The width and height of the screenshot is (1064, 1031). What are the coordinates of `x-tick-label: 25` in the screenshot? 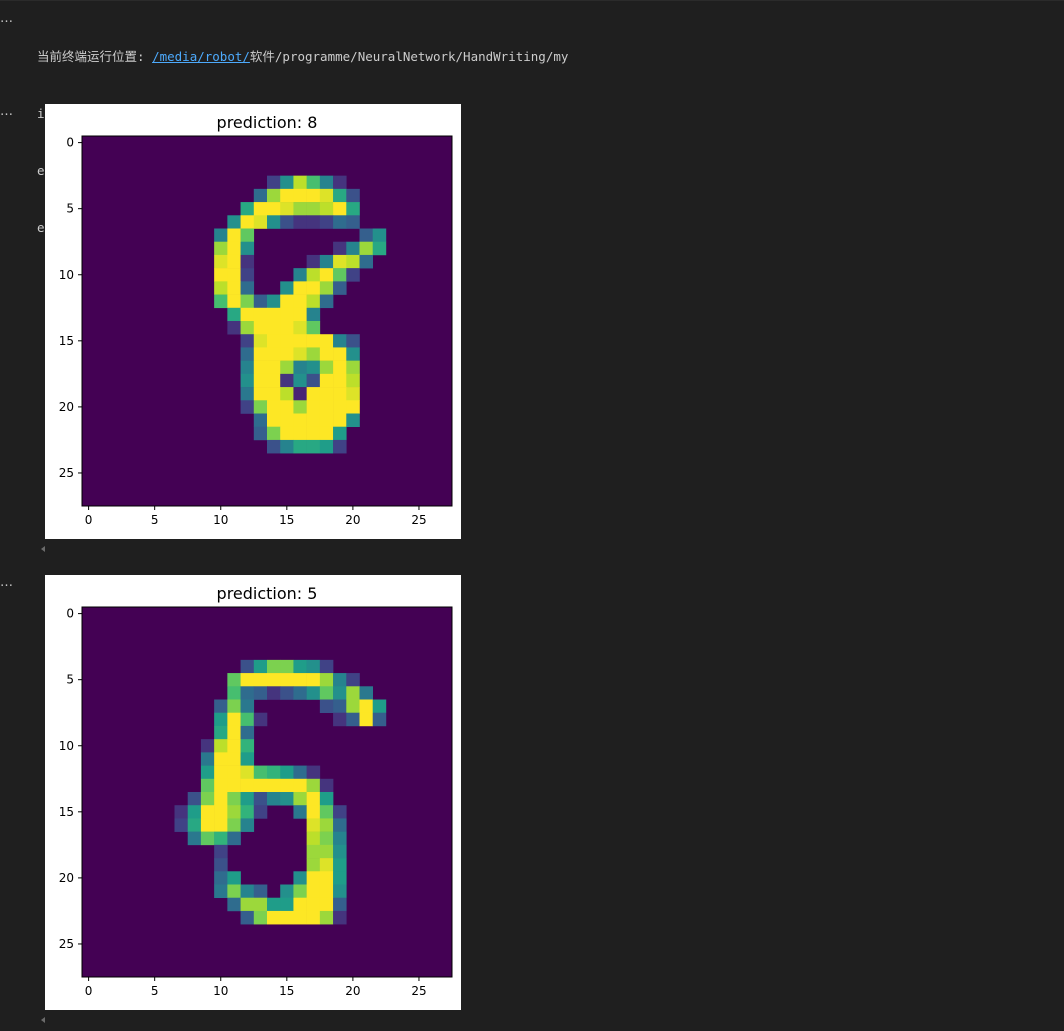 It's located at (418, 520).